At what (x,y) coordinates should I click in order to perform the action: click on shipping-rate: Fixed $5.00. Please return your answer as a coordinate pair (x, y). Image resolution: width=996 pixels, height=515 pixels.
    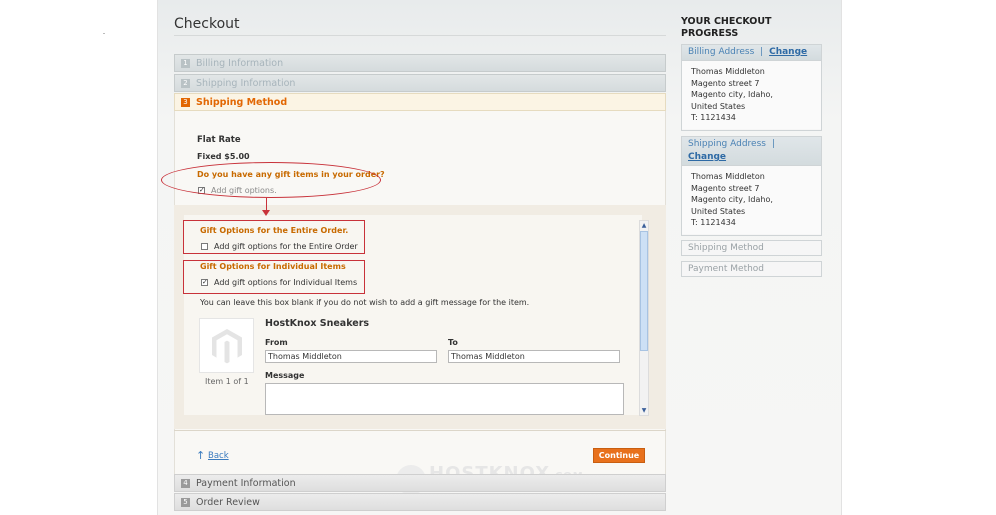
    Looking at the image, I should click on (223, 156).